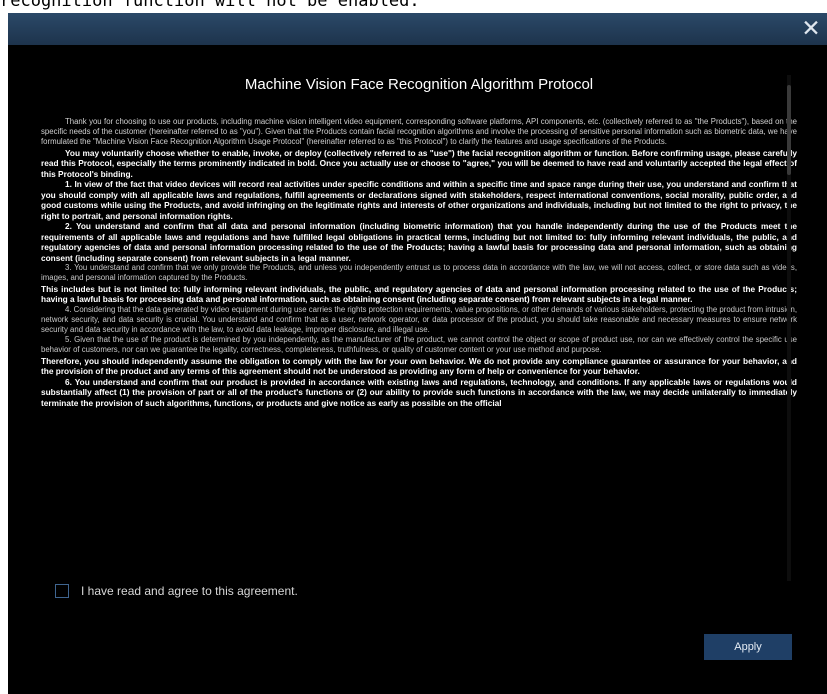 This screenshot has height=694, width=827. I want to click on agree-row: I have read and agree to this agreement., so click(176, 591).